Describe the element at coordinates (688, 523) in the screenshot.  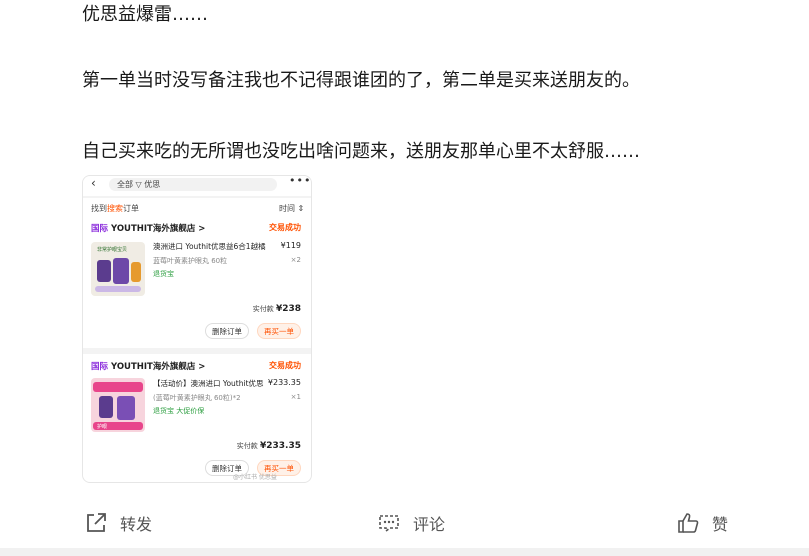
I see `thumbs-up-icon` at that location.